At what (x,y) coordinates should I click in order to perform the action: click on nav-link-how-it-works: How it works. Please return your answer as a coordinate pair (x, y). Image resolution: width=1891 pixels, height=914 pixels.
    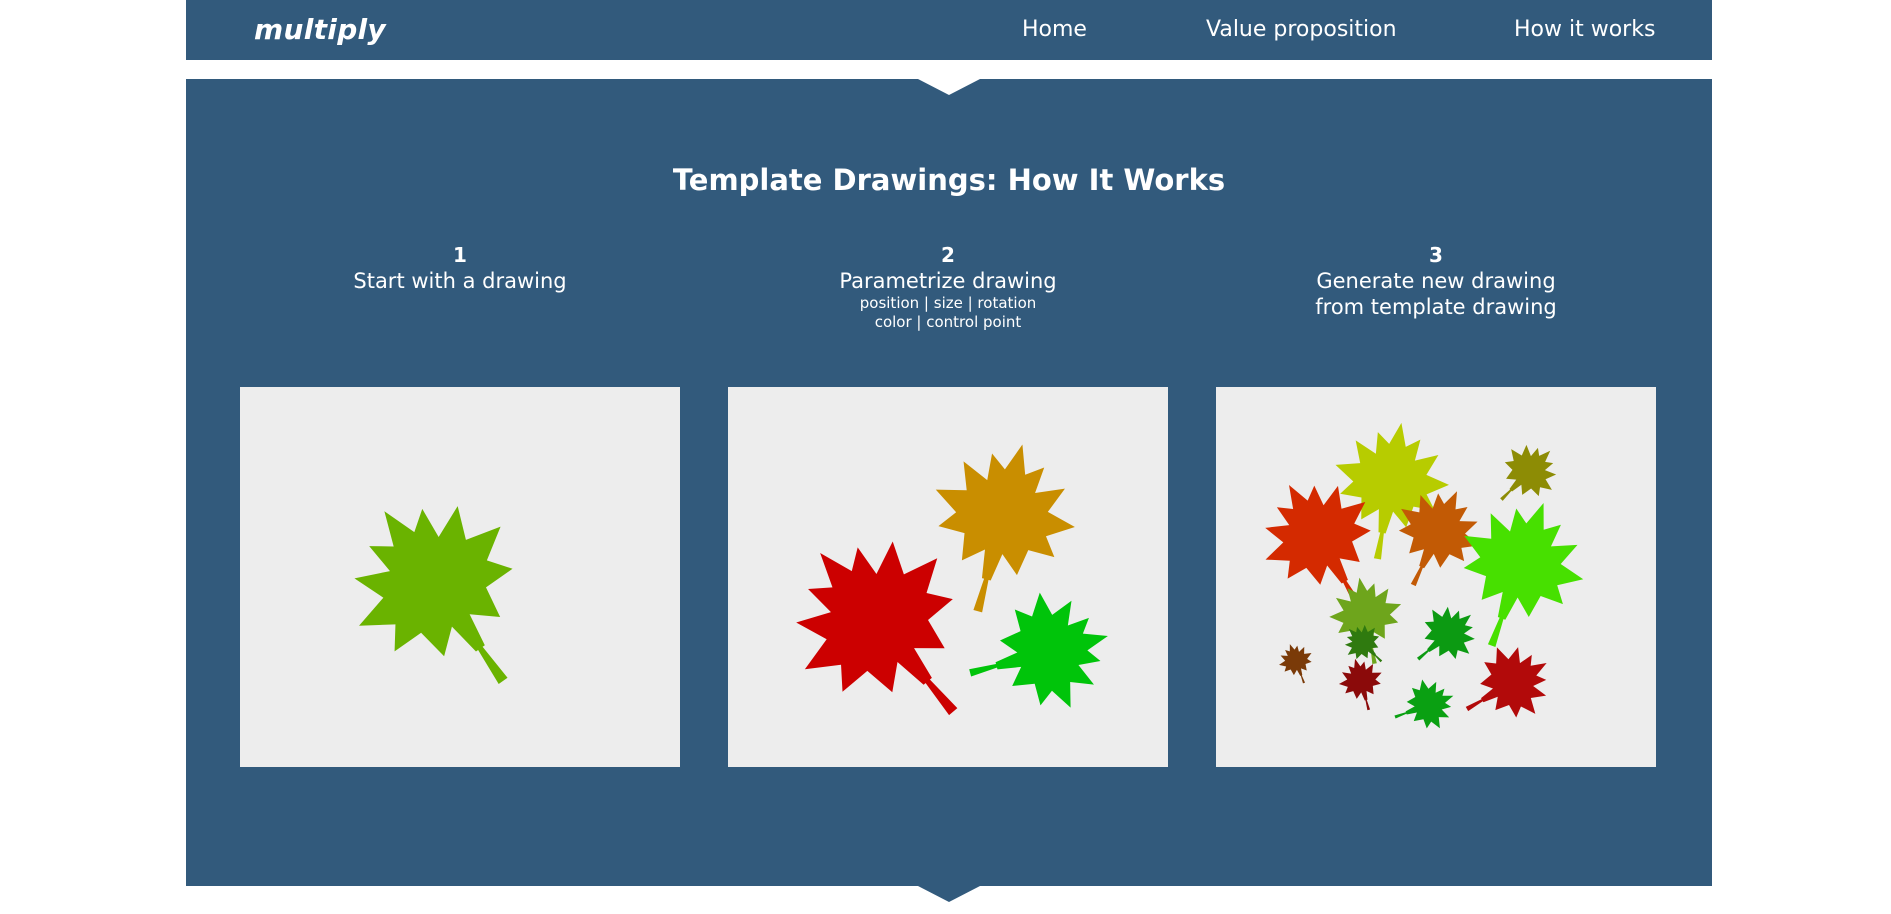
    Looking at the image, I should click on (1584, 29).